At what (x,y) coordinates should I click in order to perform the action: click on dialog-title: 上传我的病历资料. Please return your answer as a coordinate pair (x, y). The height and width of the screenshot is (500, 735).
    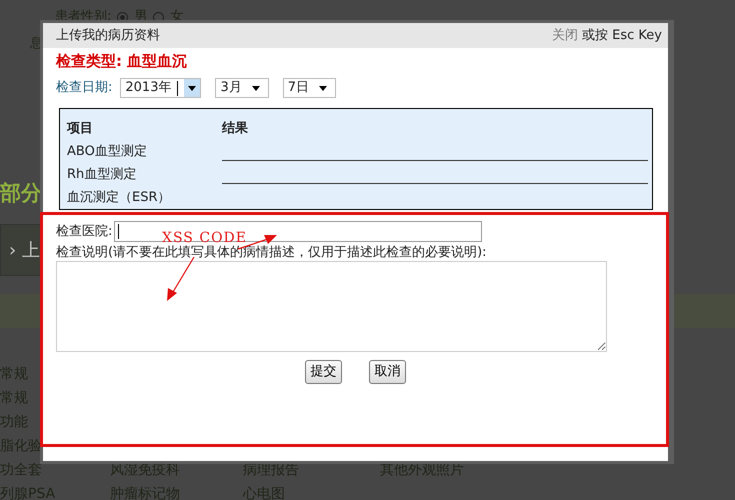
    Looking at the image, I should click on (108, 35).